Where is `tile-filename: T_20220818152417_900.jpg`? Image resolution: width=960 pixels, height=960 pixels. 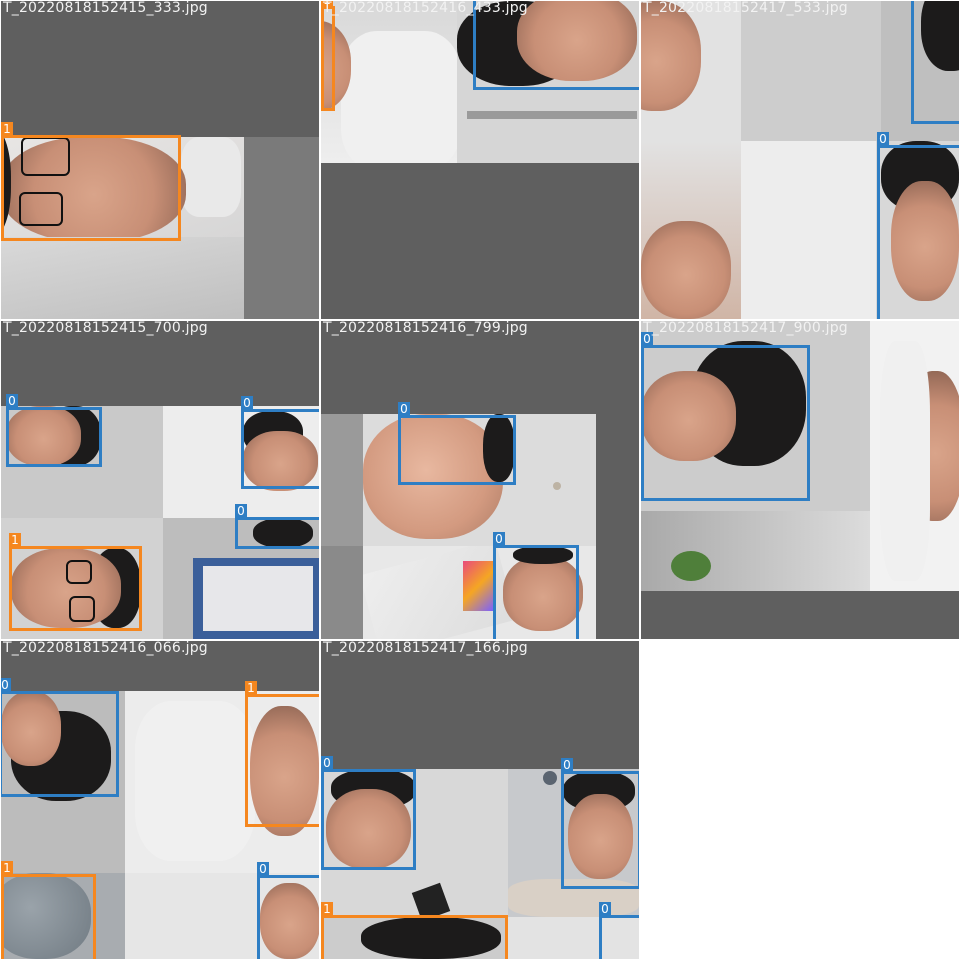 tile-filename: T_20220818152417_900.jpg is located at coordinates (745, 328).